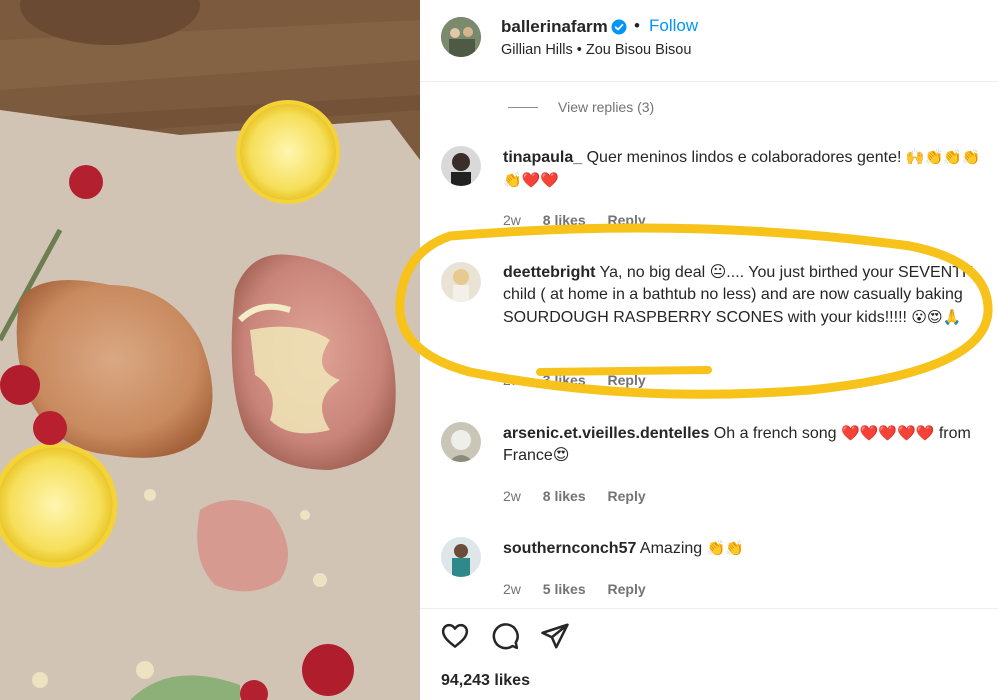 This screenshot has height=700, width=998. I want to click on comment-icon, so click(505, 636).